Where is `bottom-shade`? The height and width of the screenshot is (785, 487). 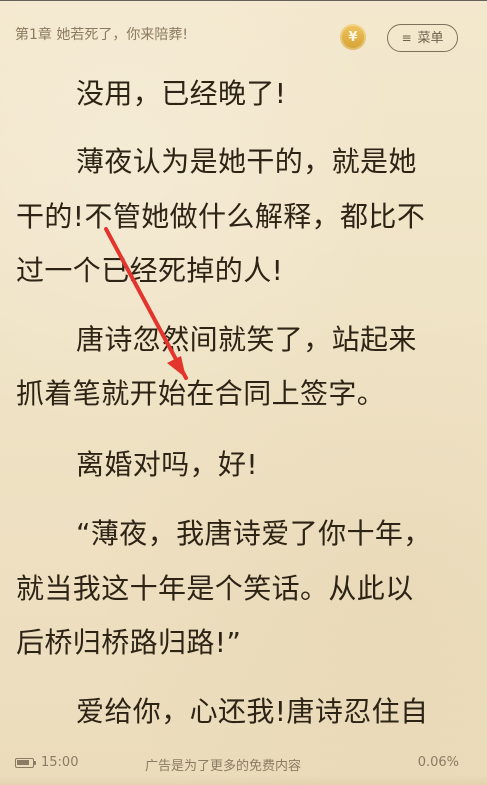
bottom-shade is located at coordinates (243, 780).